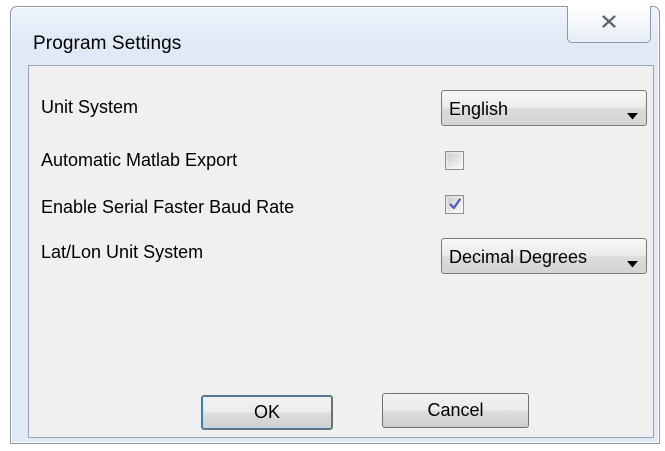 This screenshot has height=451, width=665. I want to click on matlab-export-checkbox, so click(454, 160).